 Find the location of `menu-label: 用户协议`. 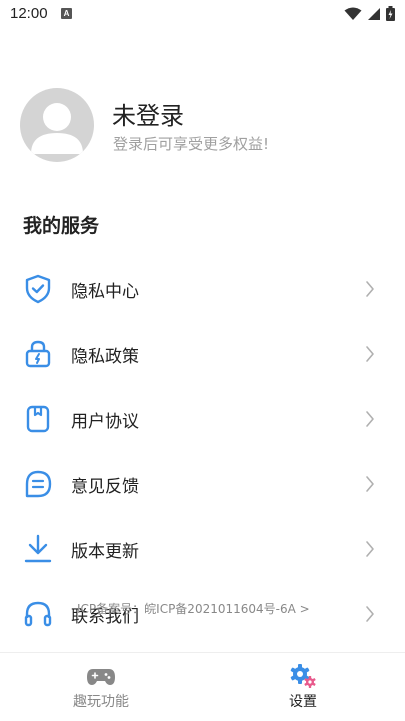

menu-label: 用户协议 is located at coordinates (105, 422).